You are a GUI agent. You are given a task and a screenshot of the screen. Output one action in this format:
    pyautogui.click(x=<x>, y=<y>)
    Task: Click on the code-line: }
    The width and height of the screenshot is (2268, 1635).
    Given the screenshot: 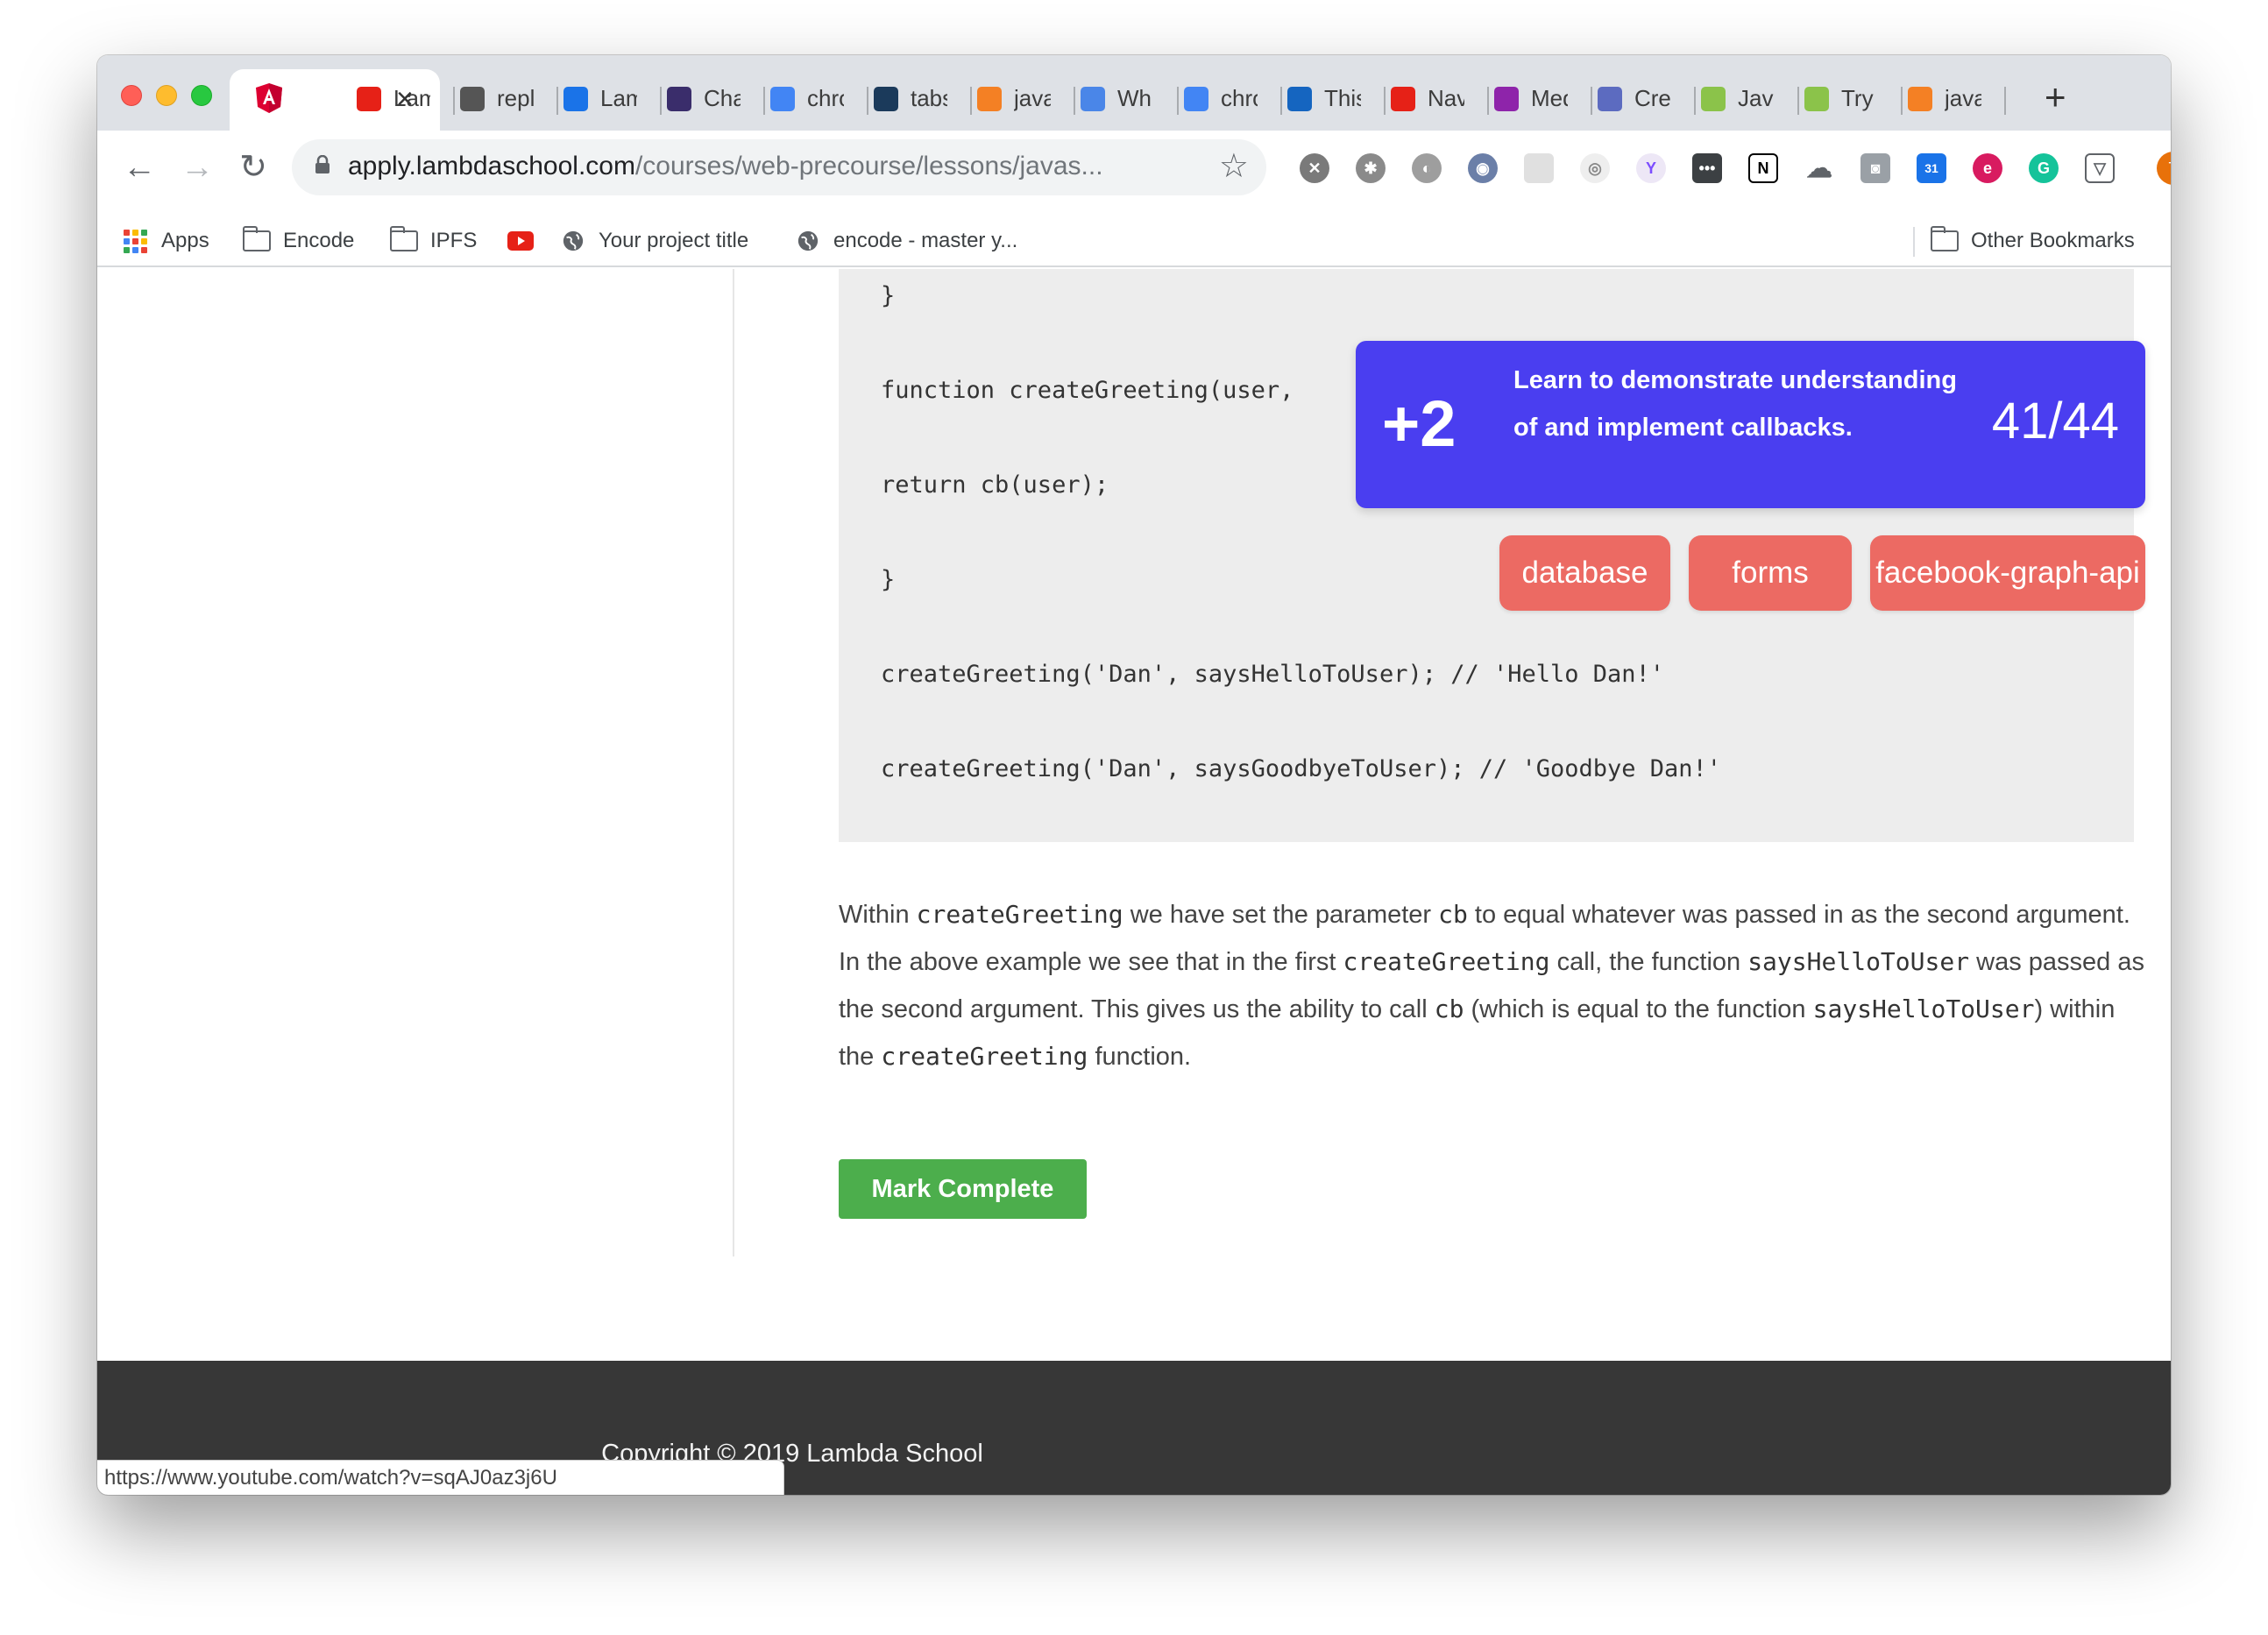 What is the action you would take?
    pyautogui.click(x=888, y=579)
    